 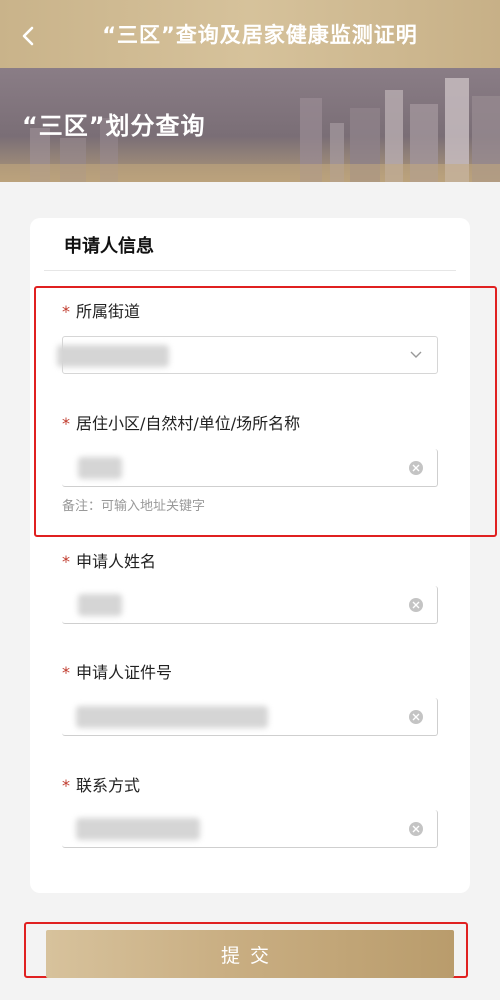 What do you see at coordinates (250, 829) in the screenshot?
I see `contact-input` at bounding box center [250, 829].